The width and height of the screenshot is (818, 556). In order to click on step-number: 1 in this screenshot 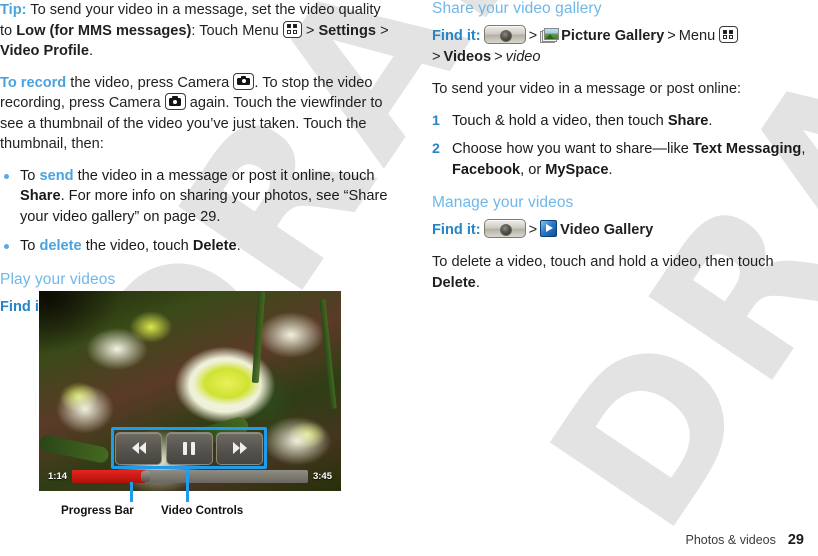, I will do `click(436, 120)`.